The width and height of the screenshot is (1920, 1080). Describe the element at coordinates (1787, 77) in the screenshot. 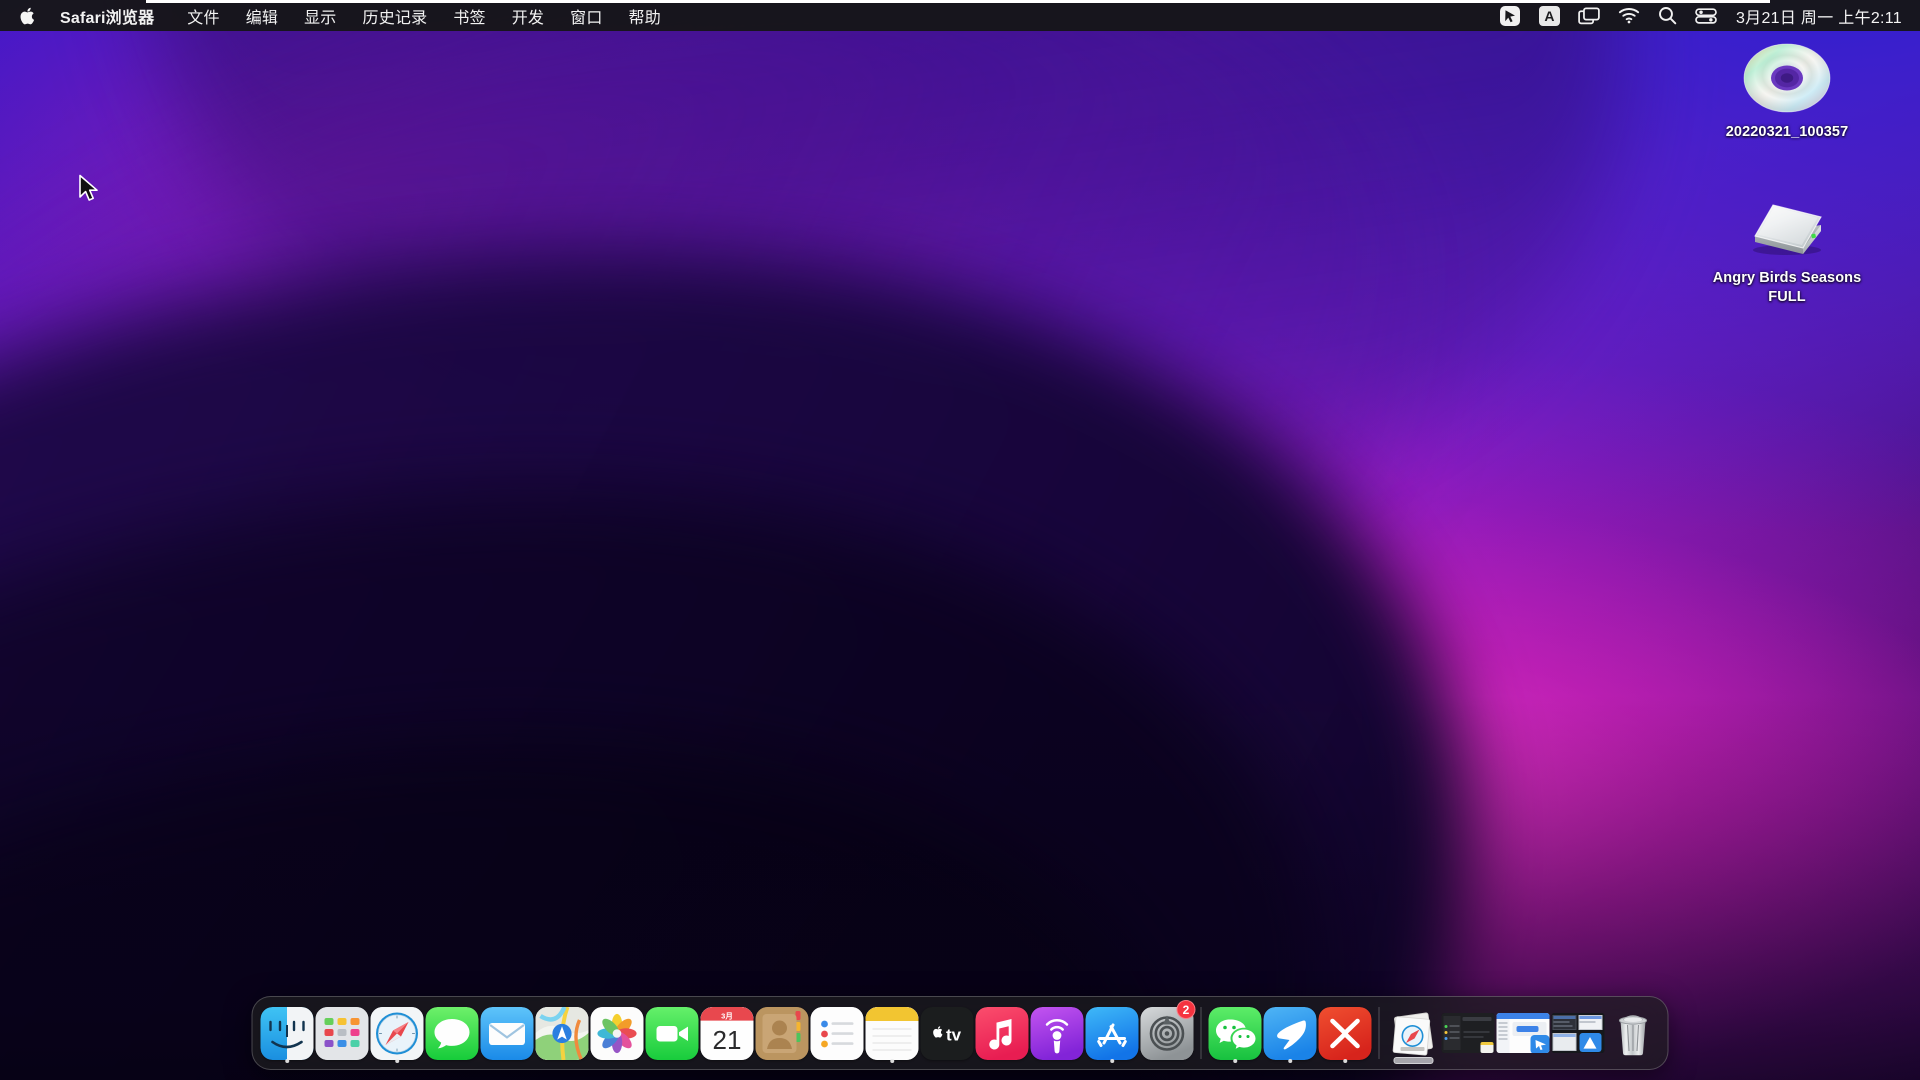

I see `optical-disc-icon` at that location.